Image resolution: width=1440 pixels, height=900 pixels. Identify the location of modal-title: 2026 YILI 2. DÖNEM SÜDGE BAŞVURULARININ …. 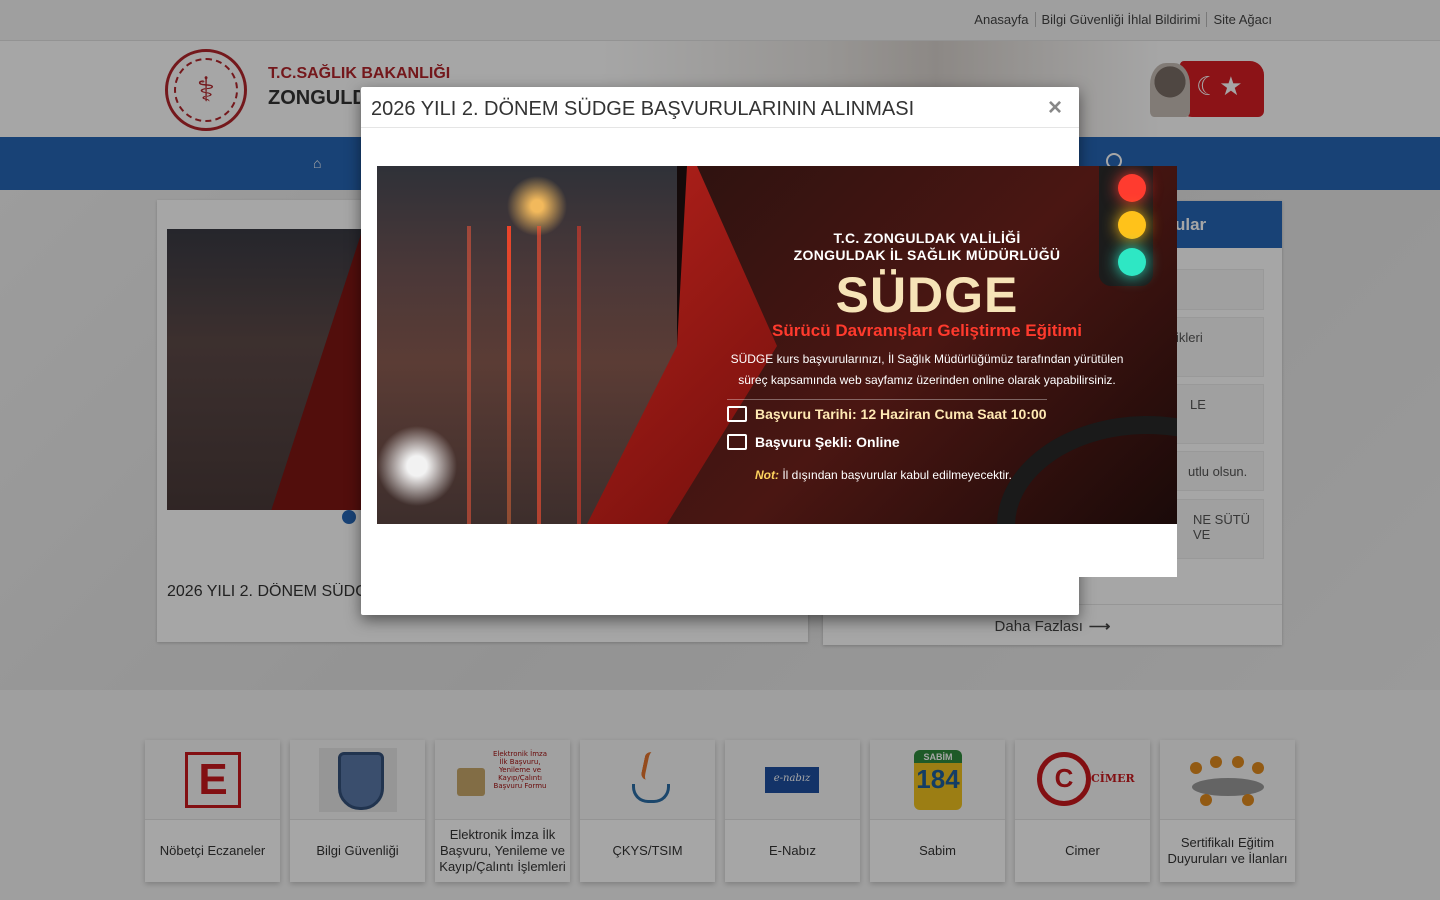
(643, 109).